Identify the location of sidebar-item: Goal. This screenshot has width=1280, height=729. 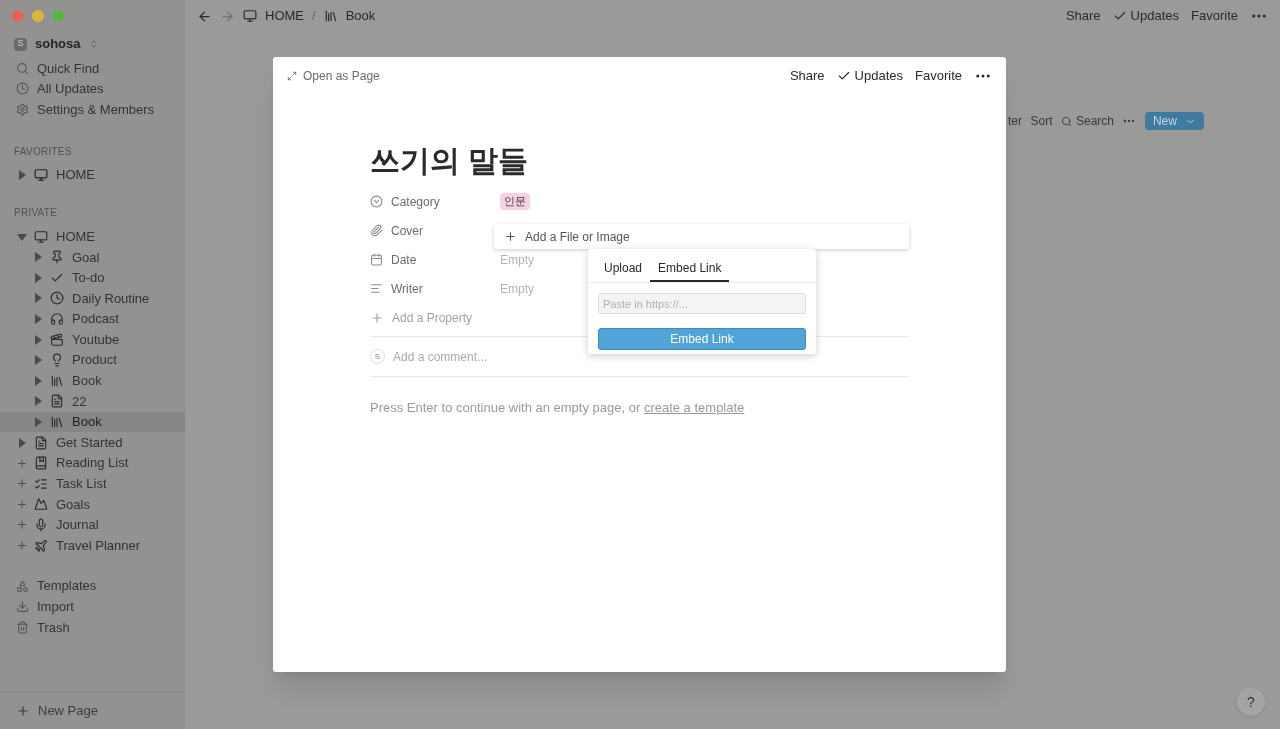
(92, 257).